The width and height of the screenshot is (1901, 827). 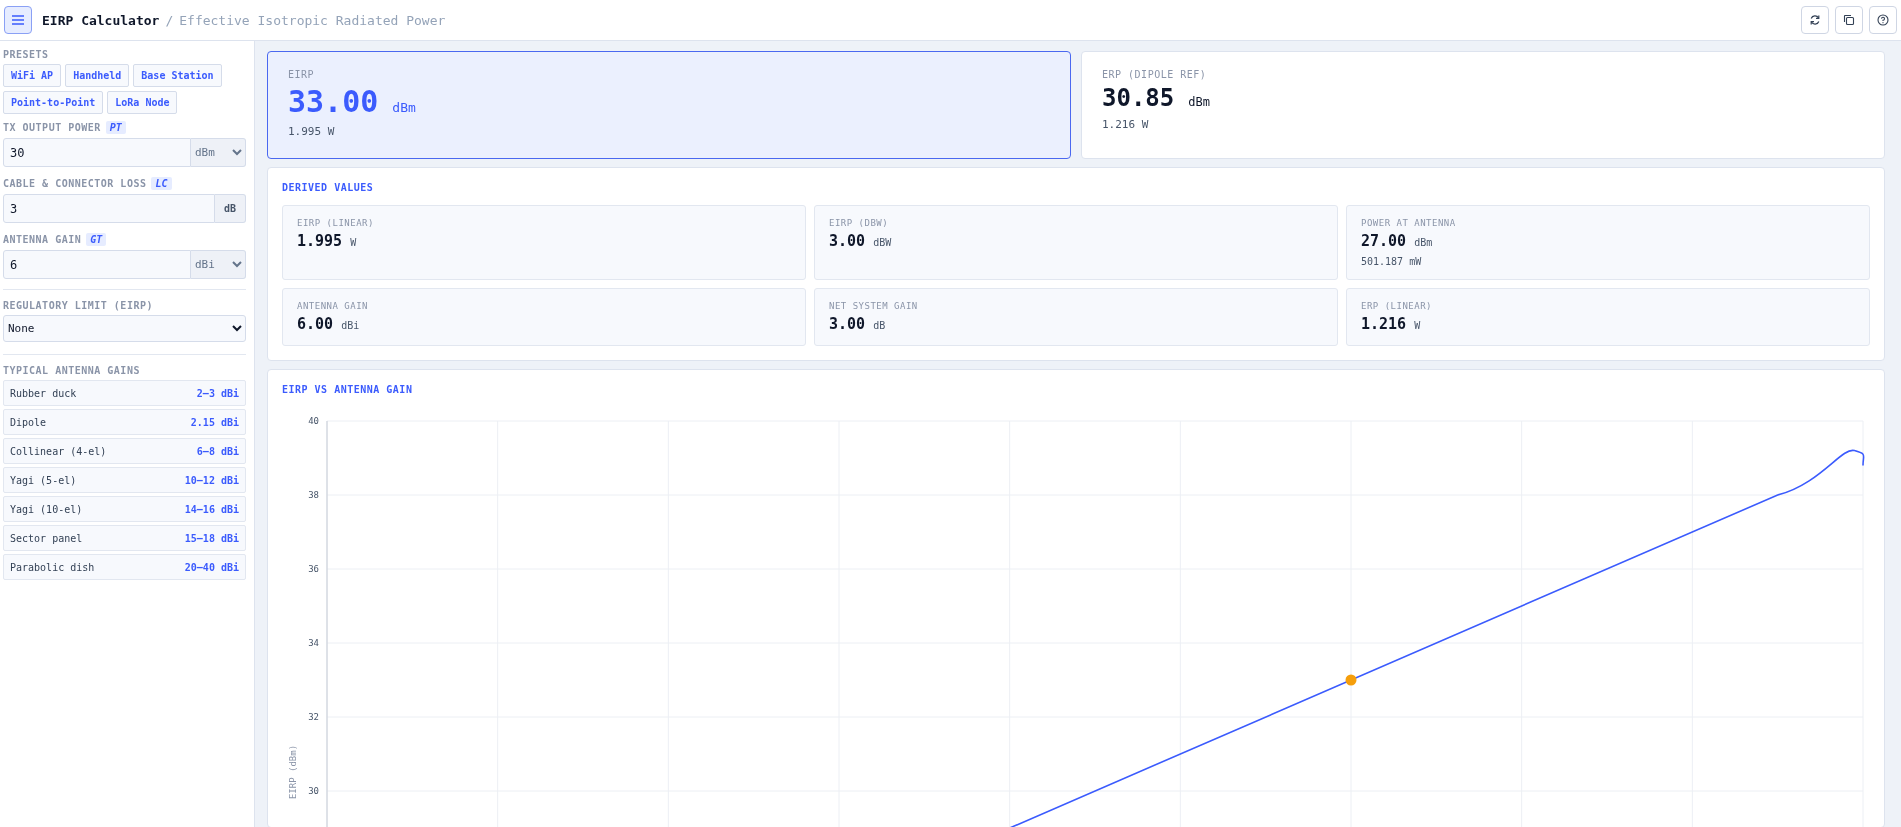 I want to click on copy-icon, so click(x=1849, y=20).